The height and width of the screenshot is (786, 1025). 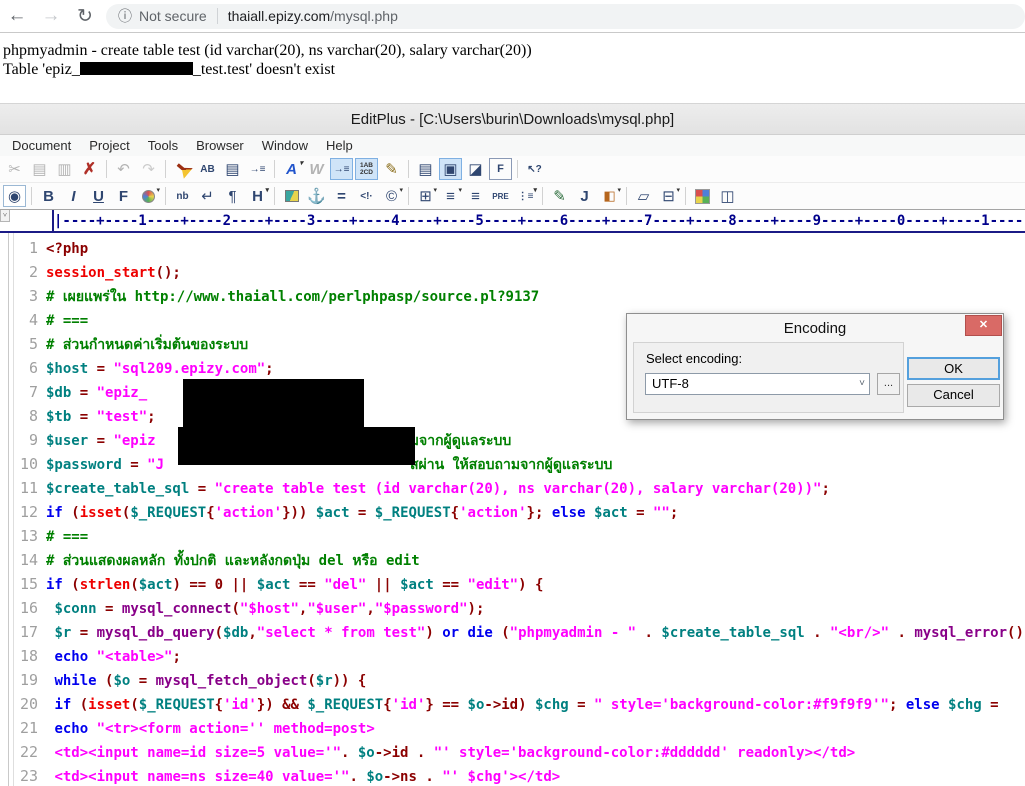 I want to click on info-icon: ⓘ, so click(x=125, y=16).